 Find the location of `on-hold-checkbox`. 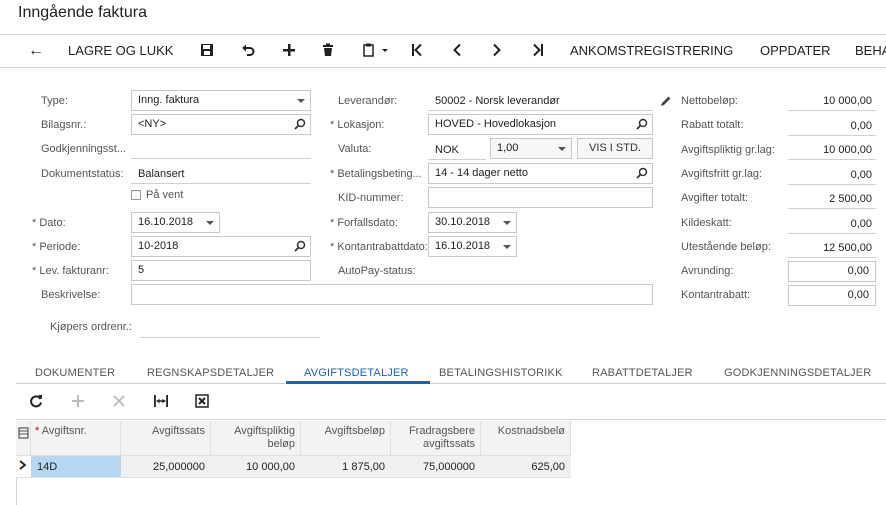

on-hold-checkbox is located at coordinates (136, 195).